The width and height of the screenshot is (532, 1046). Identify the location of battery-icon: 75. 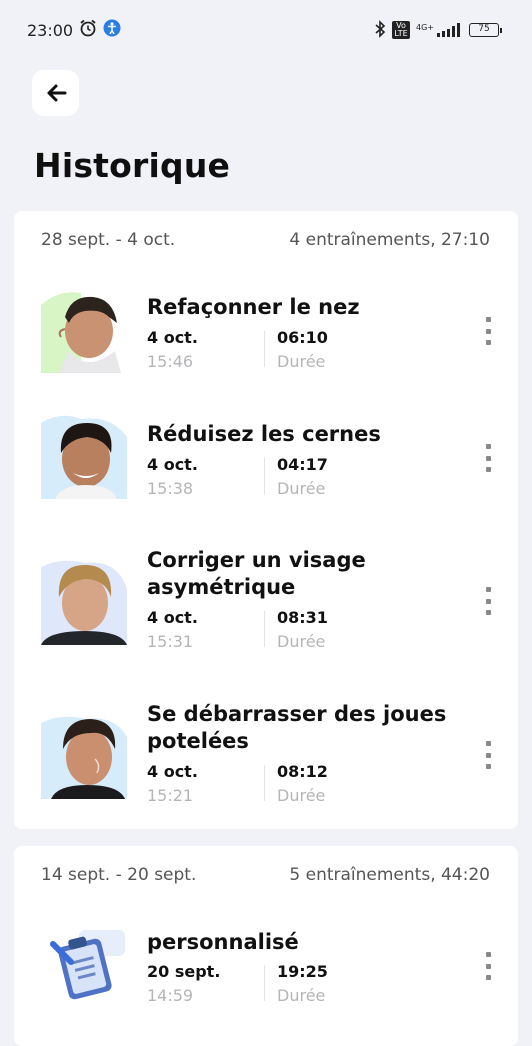
(485, 30).